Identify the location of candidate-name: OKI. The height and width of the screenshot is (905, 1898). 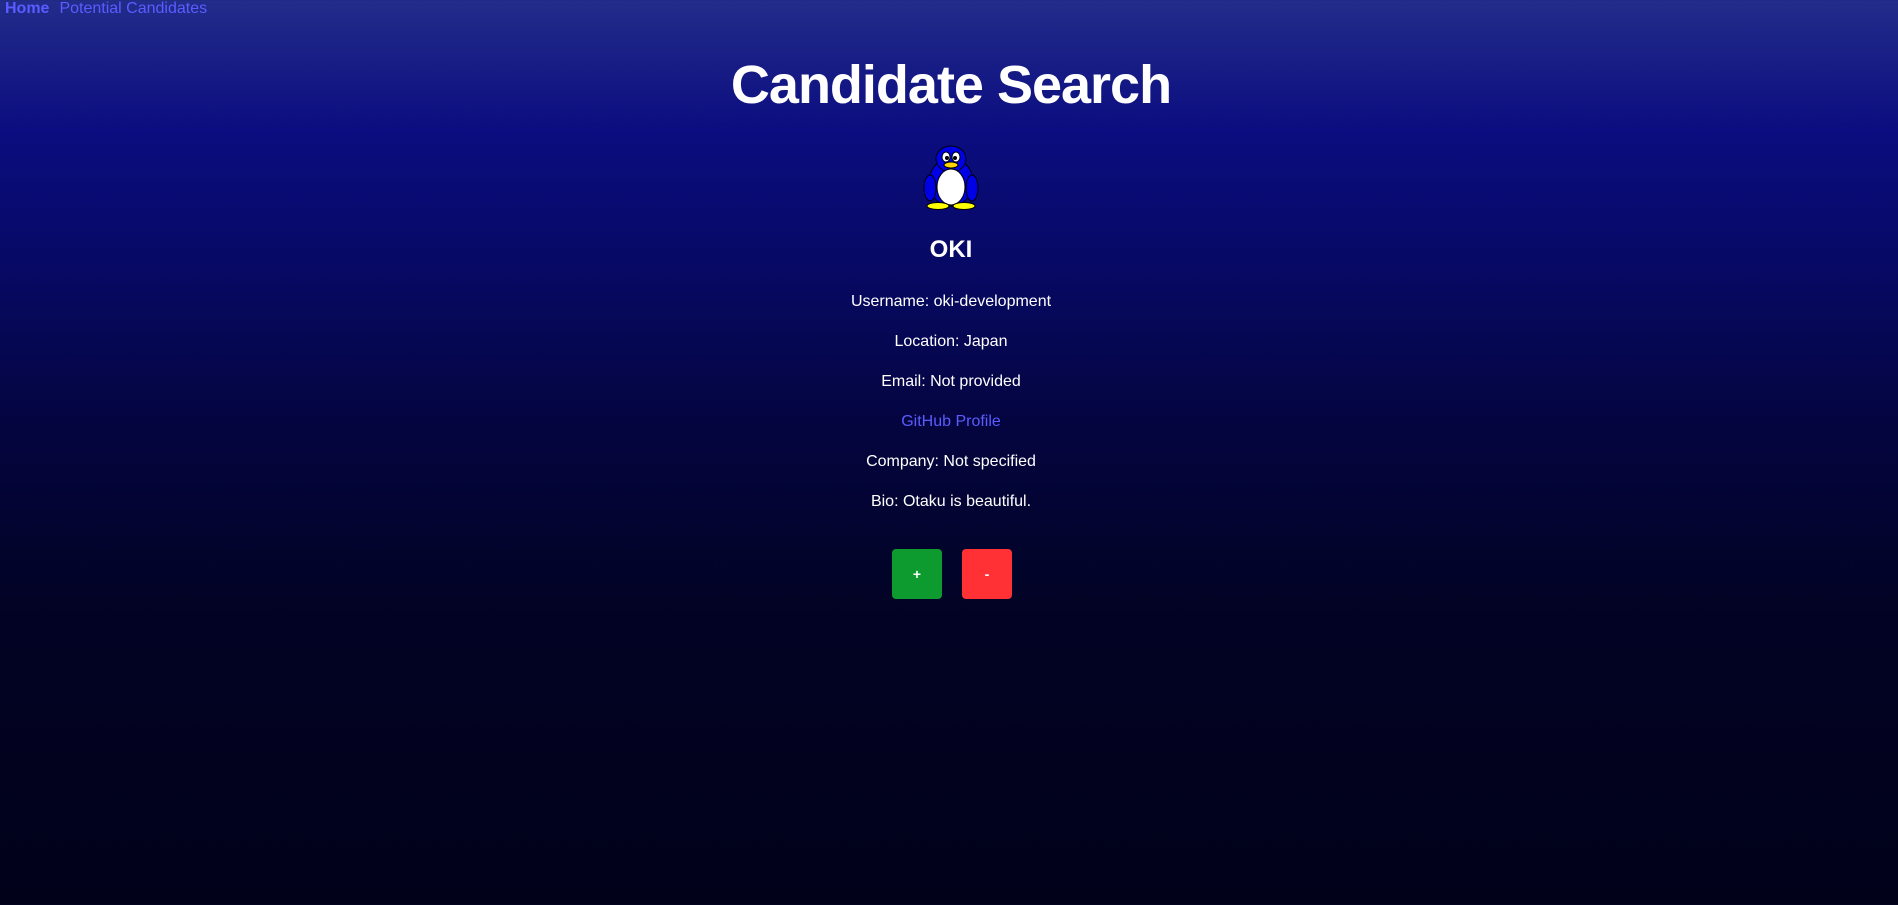
(951, 249).